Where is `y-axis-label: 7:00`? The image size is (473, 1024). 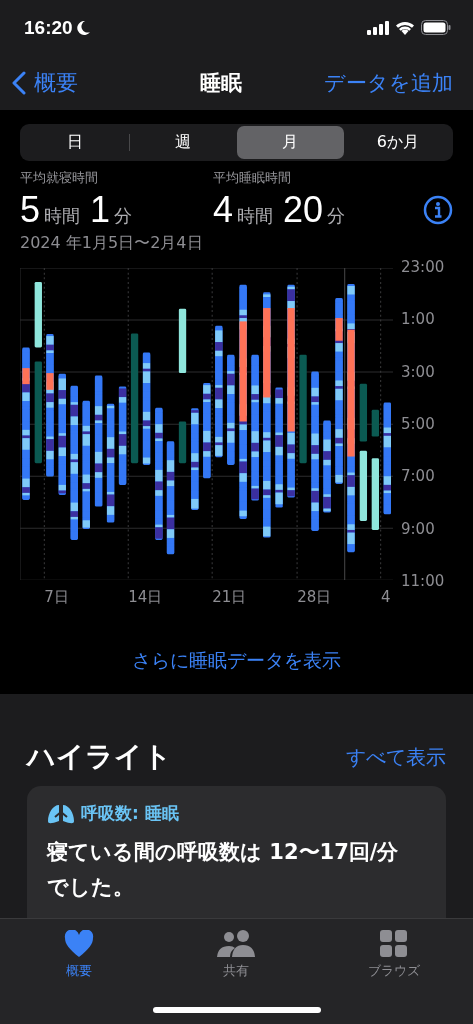
y-axis-label: 7:00 is located at coordinates (418, 476).